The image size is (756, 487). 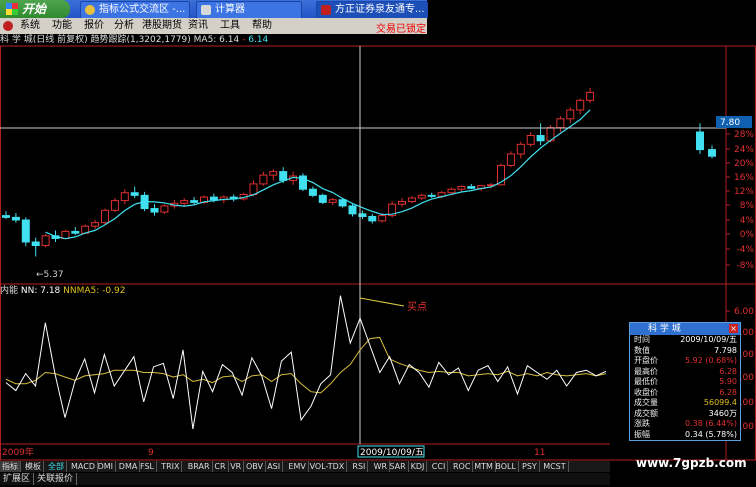 I want to click on trade-lock-status: 交易已锁定, so click(x=401, y=27).